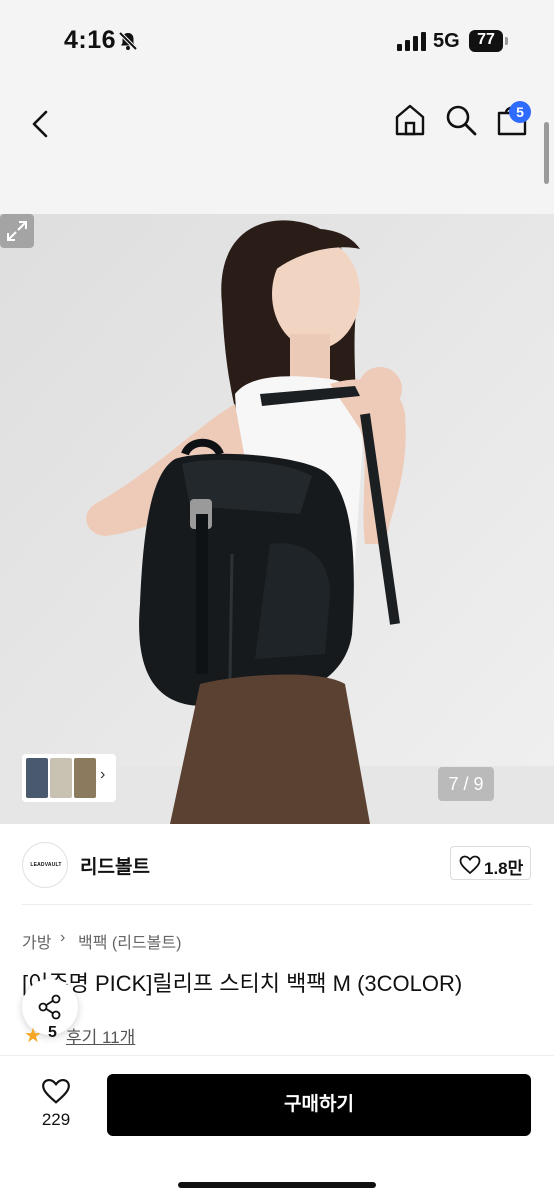  I want to click on wishlist-button: 229, so click(56, 1105).